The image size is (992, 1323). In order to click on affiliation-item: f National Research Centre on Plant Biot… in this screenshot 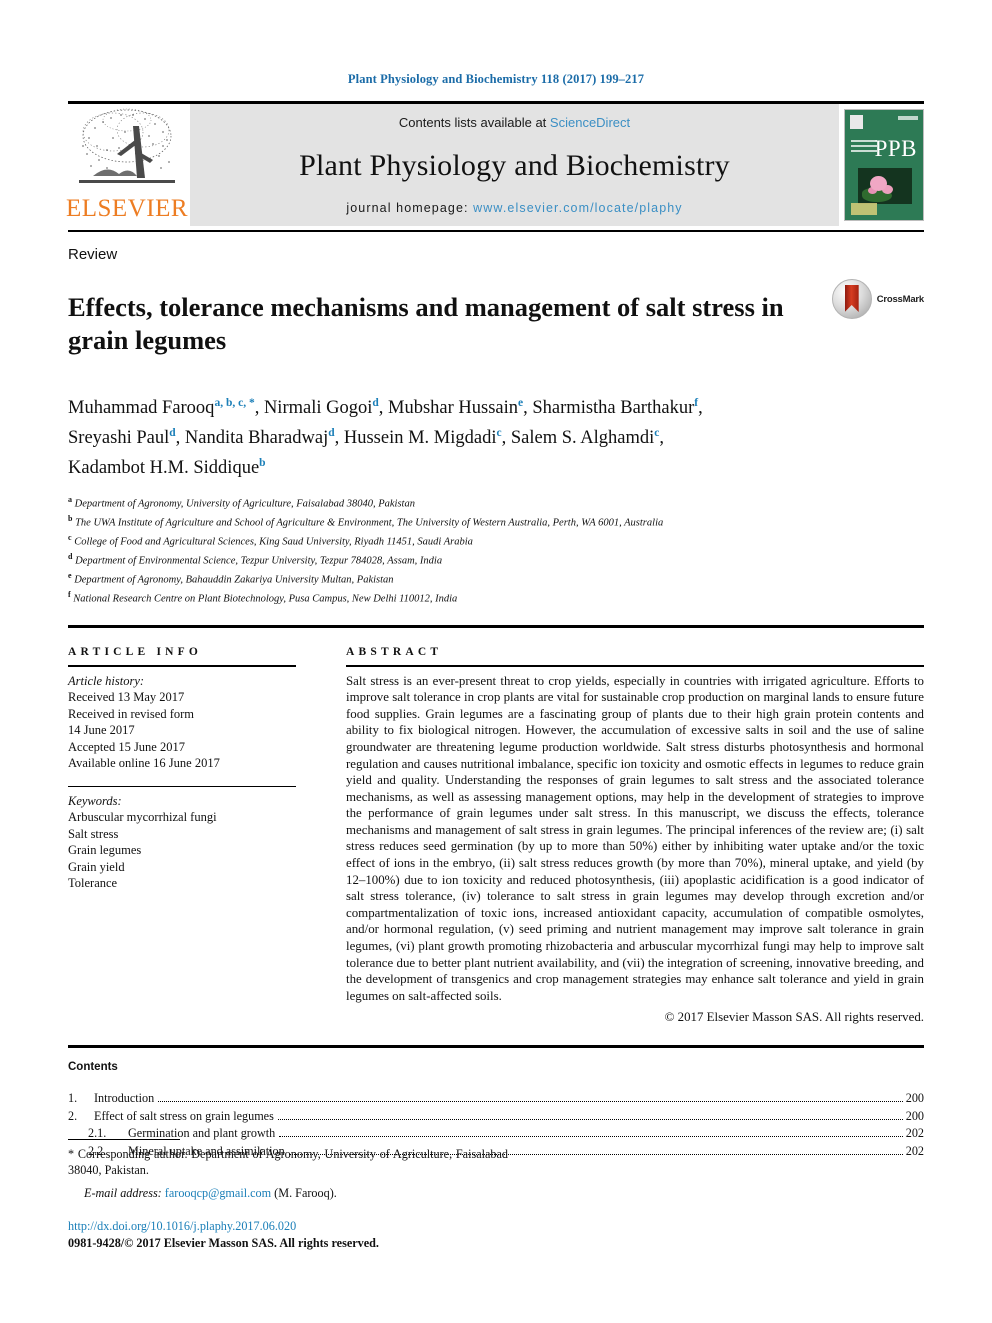, I will do `click(496, 597)`.